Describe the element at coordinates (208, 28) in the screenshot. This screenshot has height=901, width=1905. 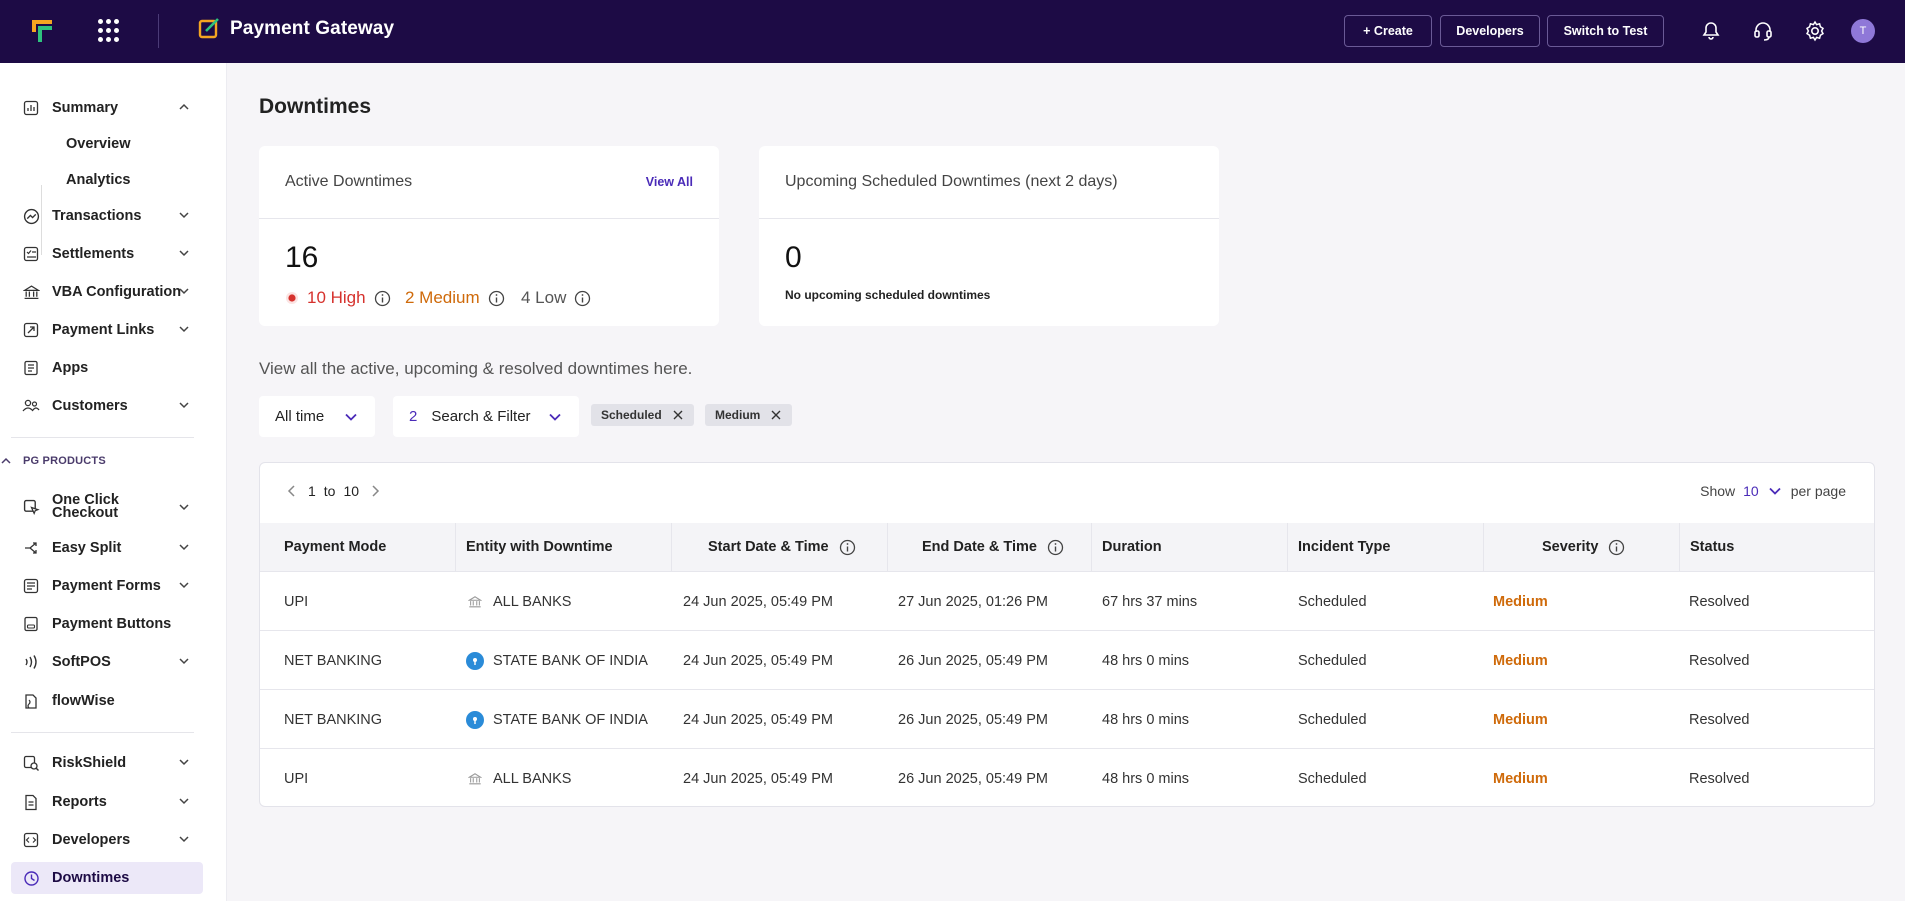
I see `payment-gateway-icon` at that location.